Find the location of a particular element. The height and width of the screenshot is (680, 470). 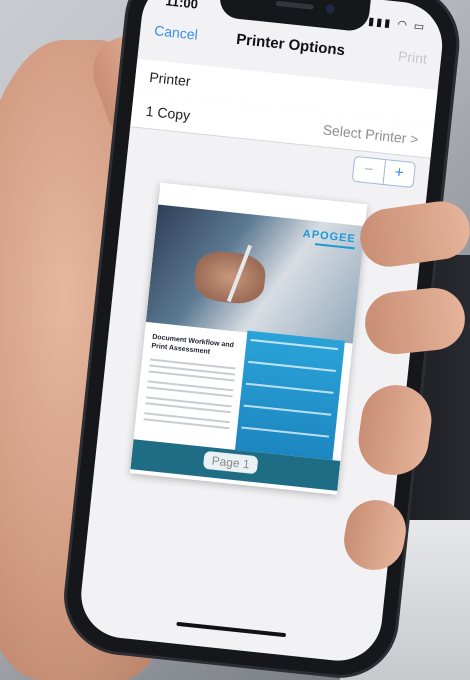

home-indicator is located at coordinates (231, 629).